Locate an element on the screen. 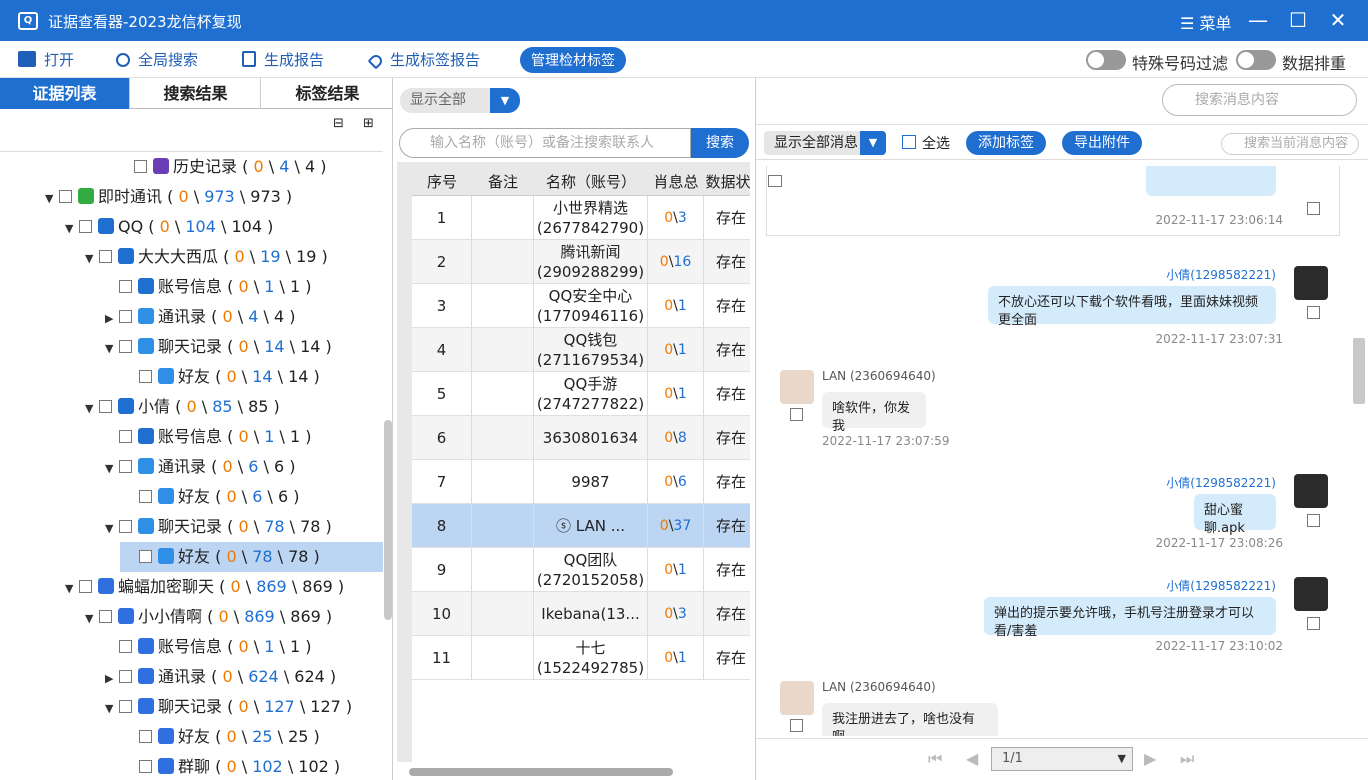  tree-node: 历史记录 ( 0 \ 4 \ 4 ) is located at coordinates (223, 167).